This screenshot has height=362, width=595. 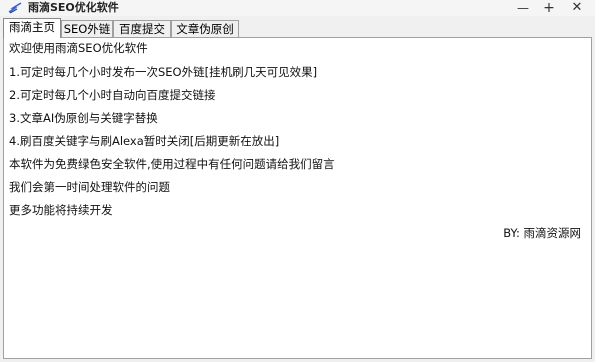 I want to click on feature-line-3: 3.文章AI伪原创与关键字替换, so click(x=83, y=118).